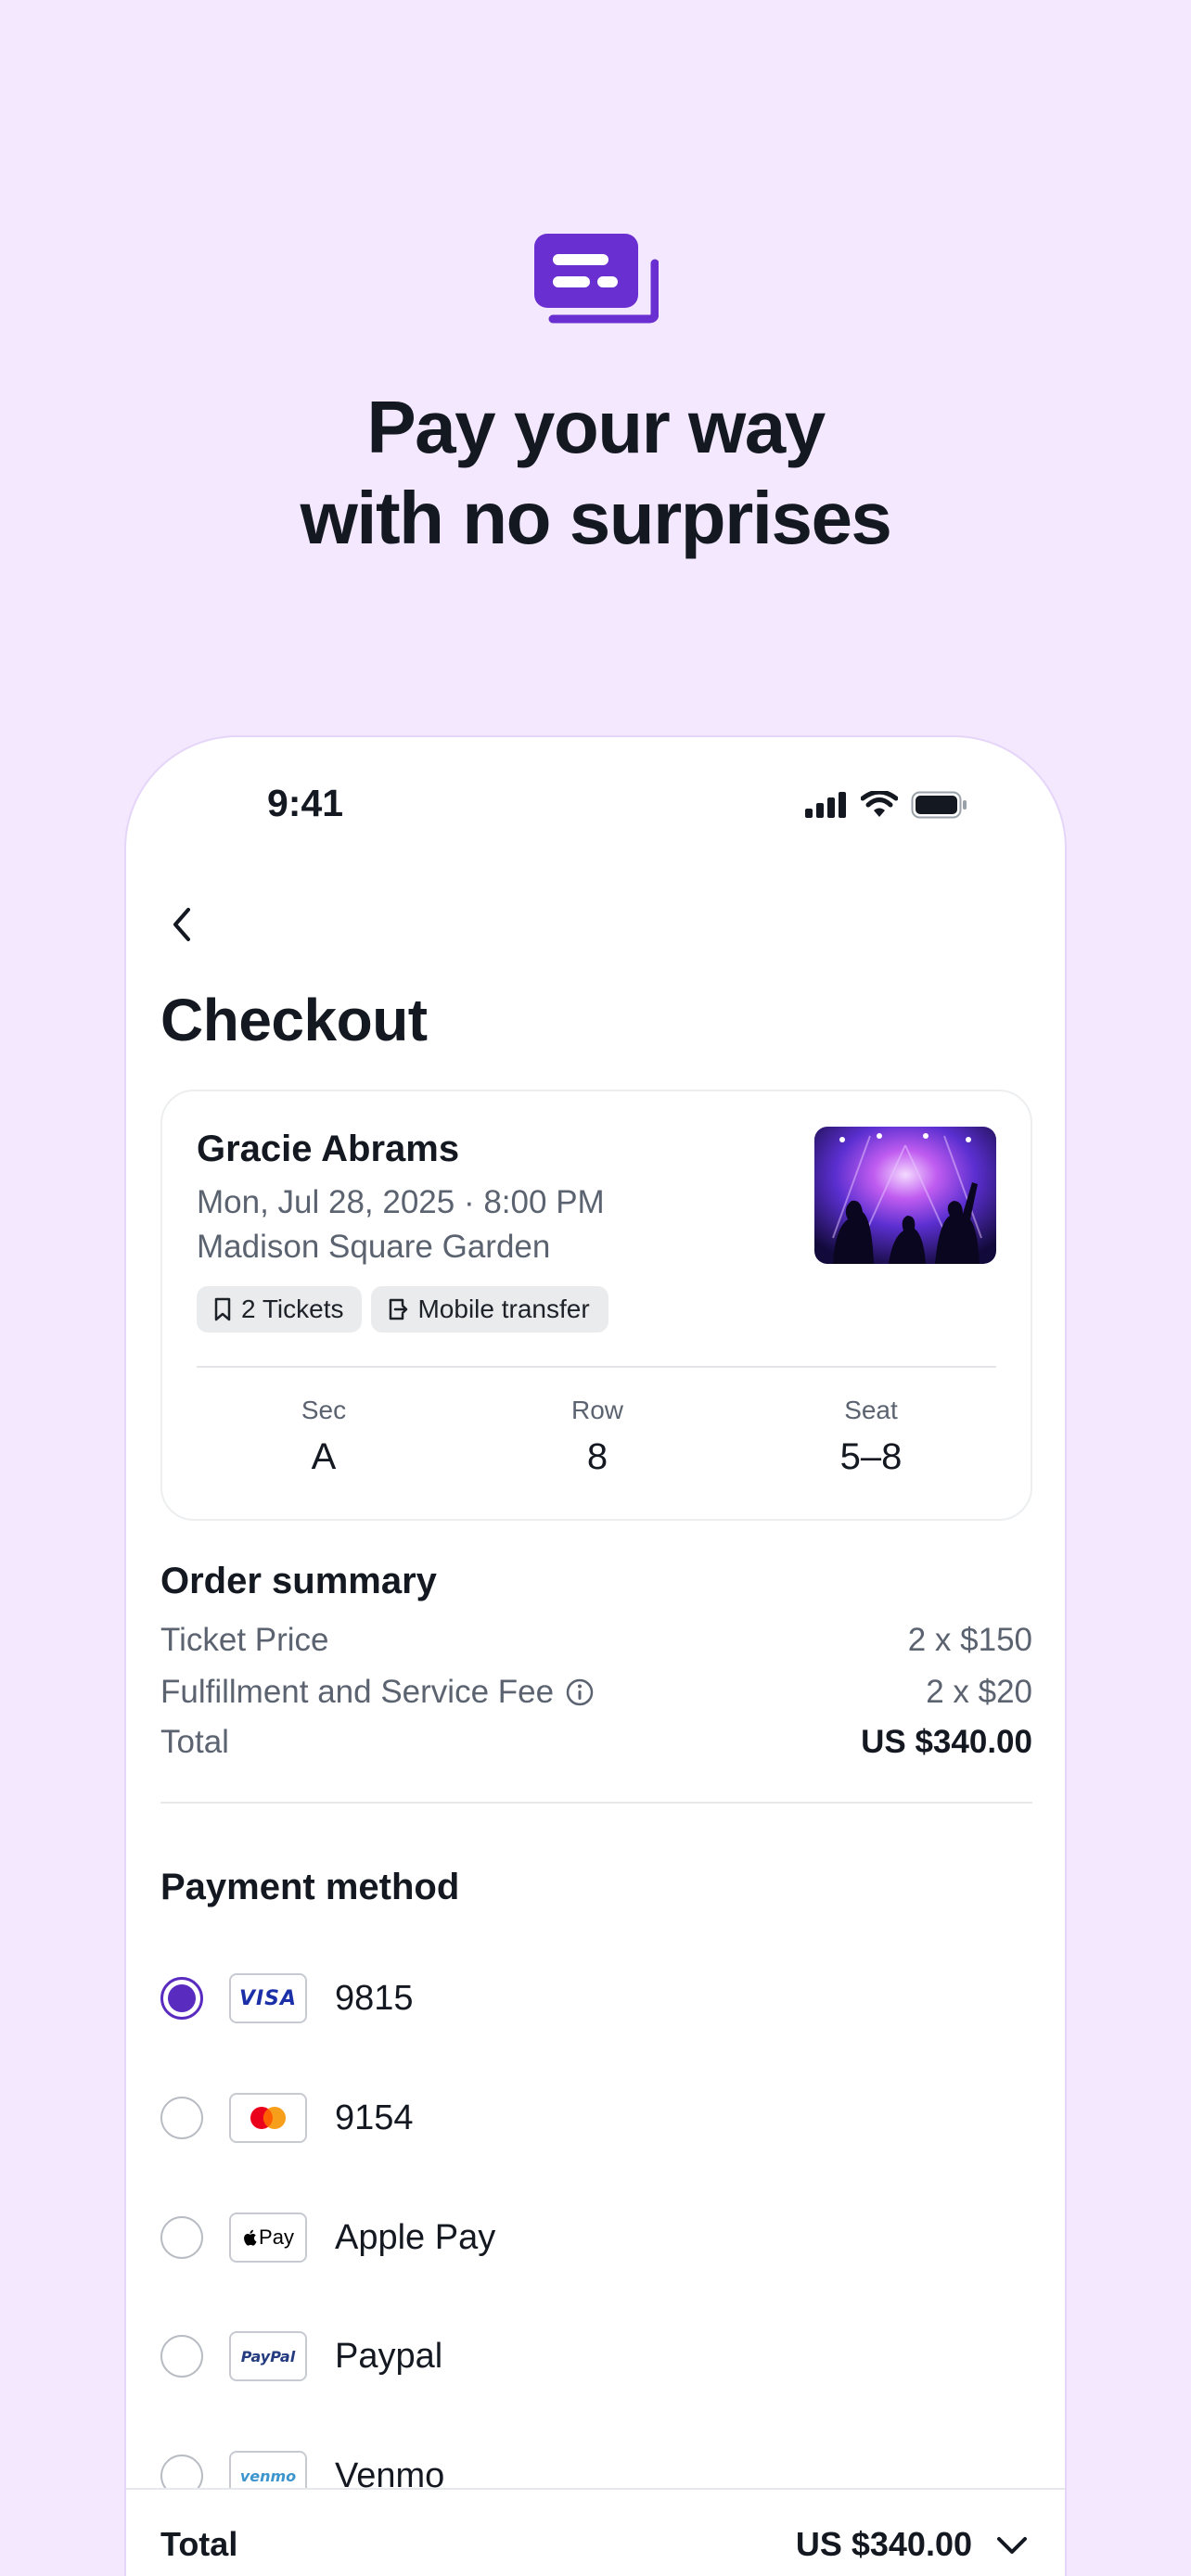 This screenshot has height=2576, width=1191. Describe the element at coordinates (199, 2544) in the screenshot. I see `bottom-total-label: Total` at that location.